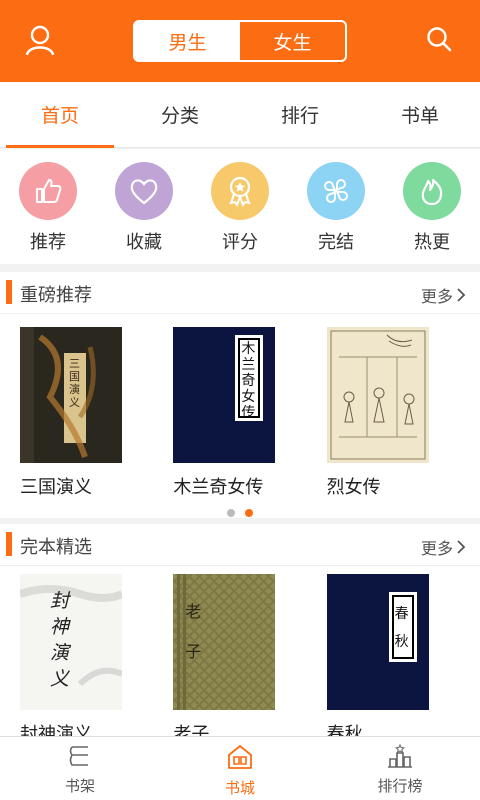 The image size is (480, 800). I want to click on bottom-navigation: 书架 书城 排行榜, so click(240, 768).